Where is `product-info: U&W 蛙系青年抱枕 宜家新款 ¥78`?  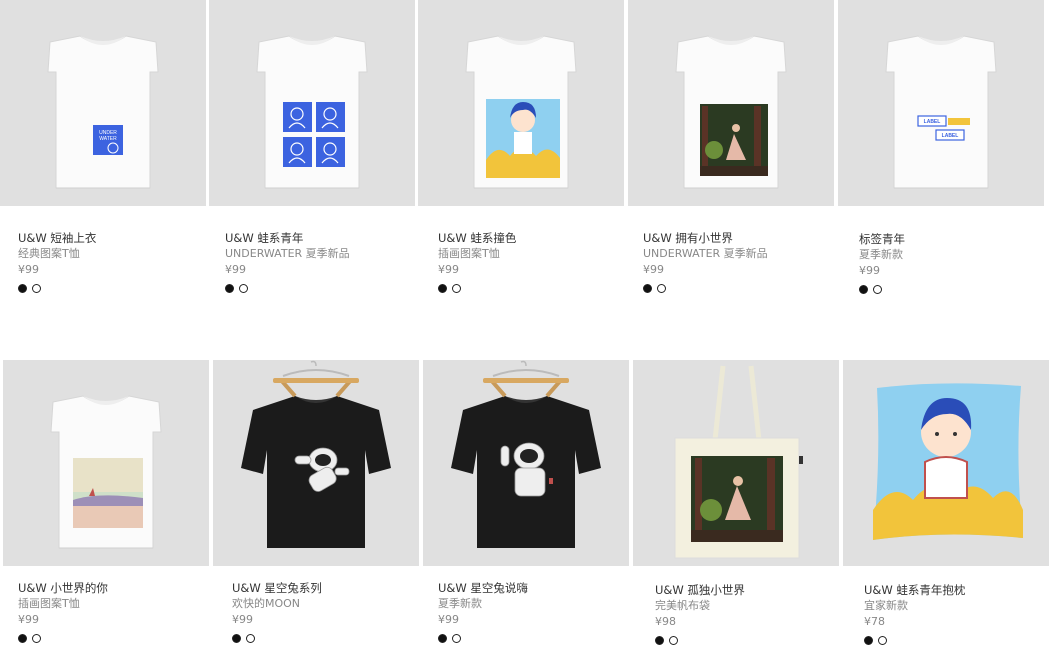 product-info: U&W 蛙系青年抱枕 宜家新款 ¥78 is located at coordinates (914, 613).